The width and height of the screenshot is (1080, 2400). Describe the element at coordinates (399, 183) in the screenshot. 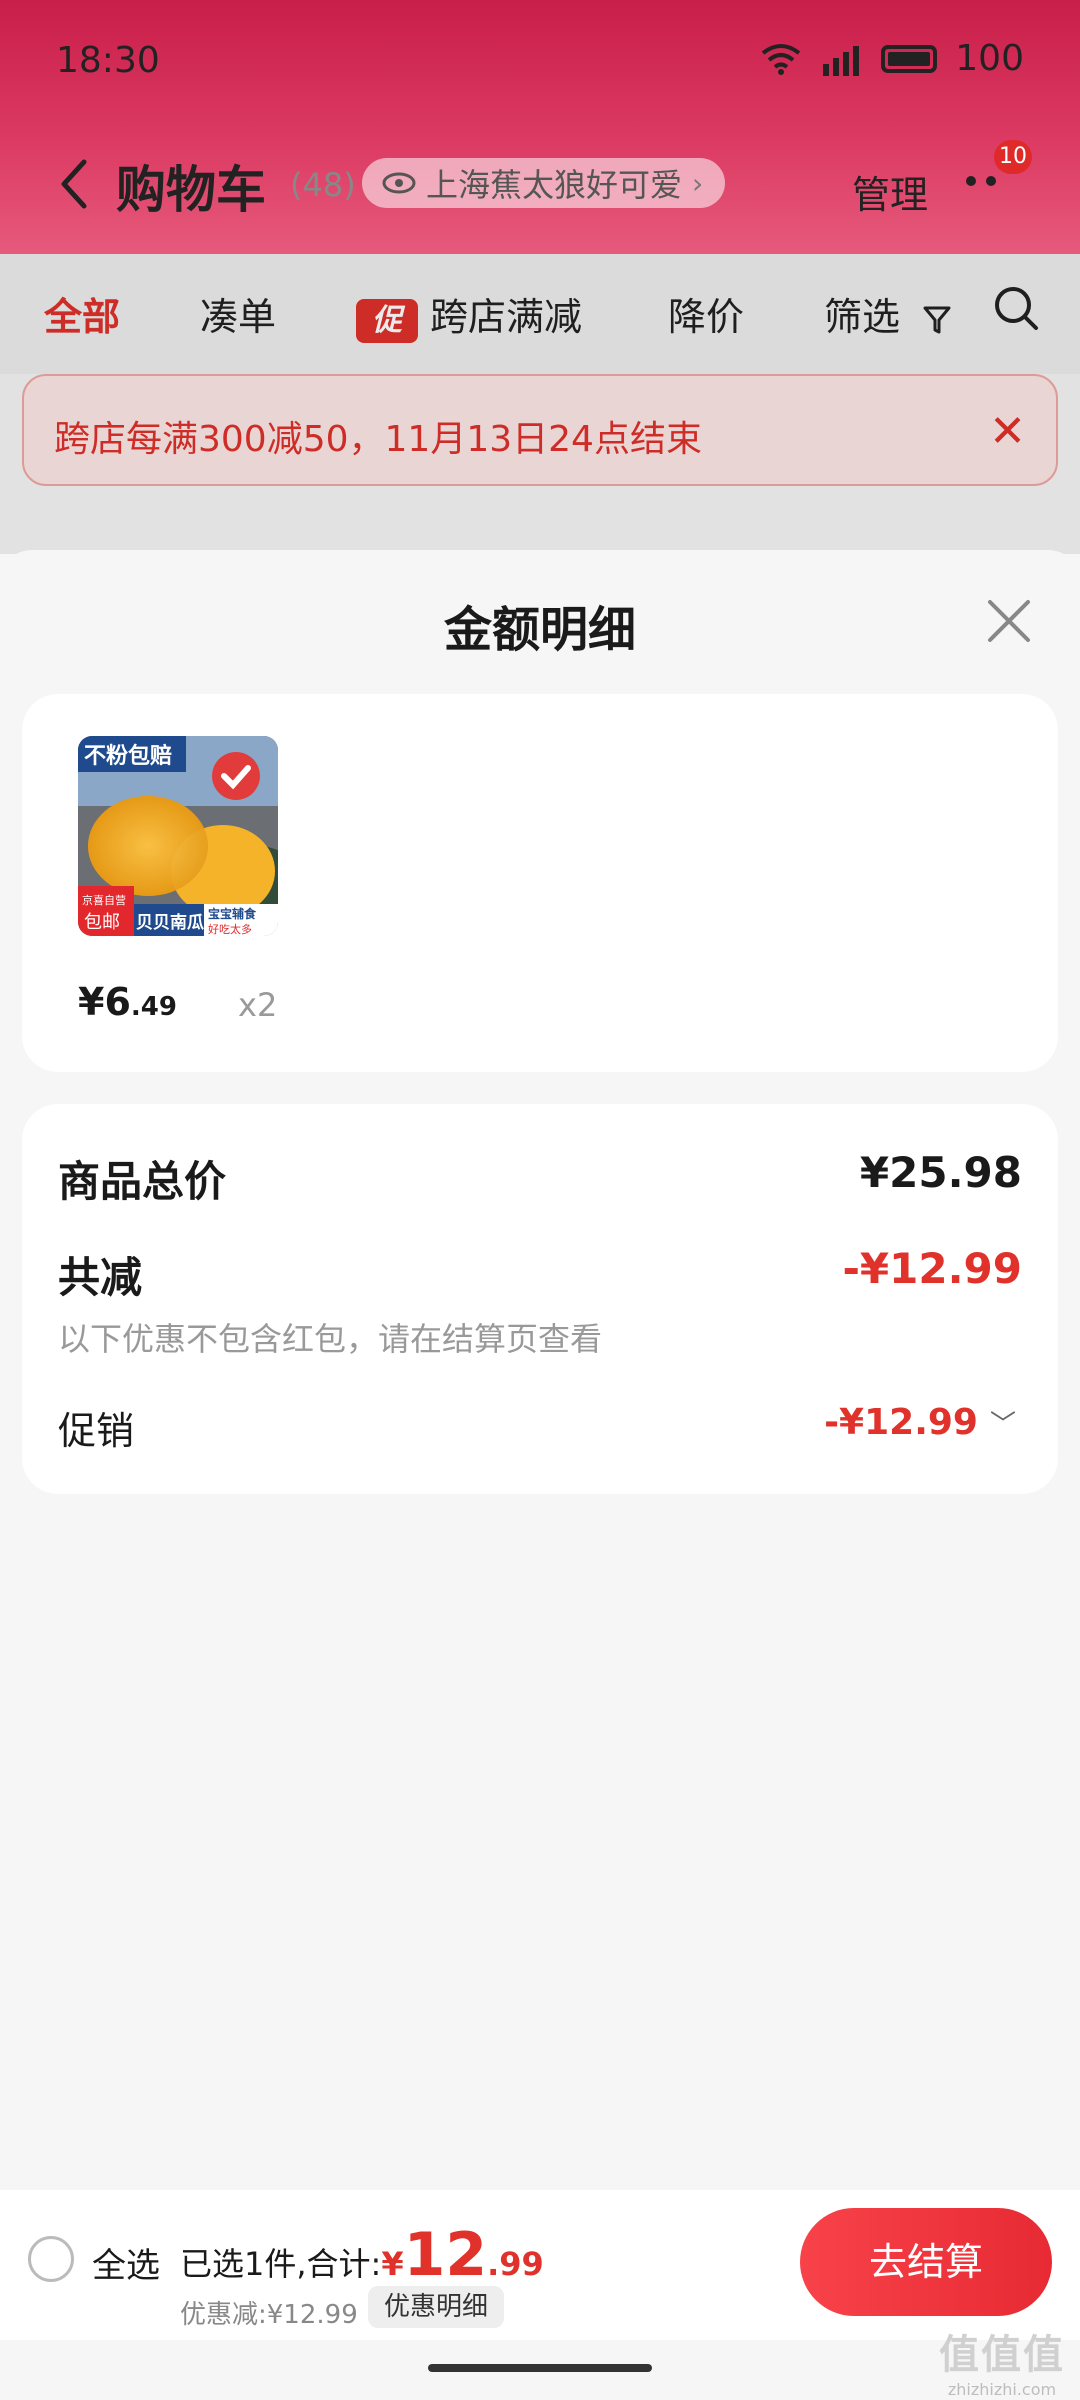

I see `eye-location-icon` at that location.